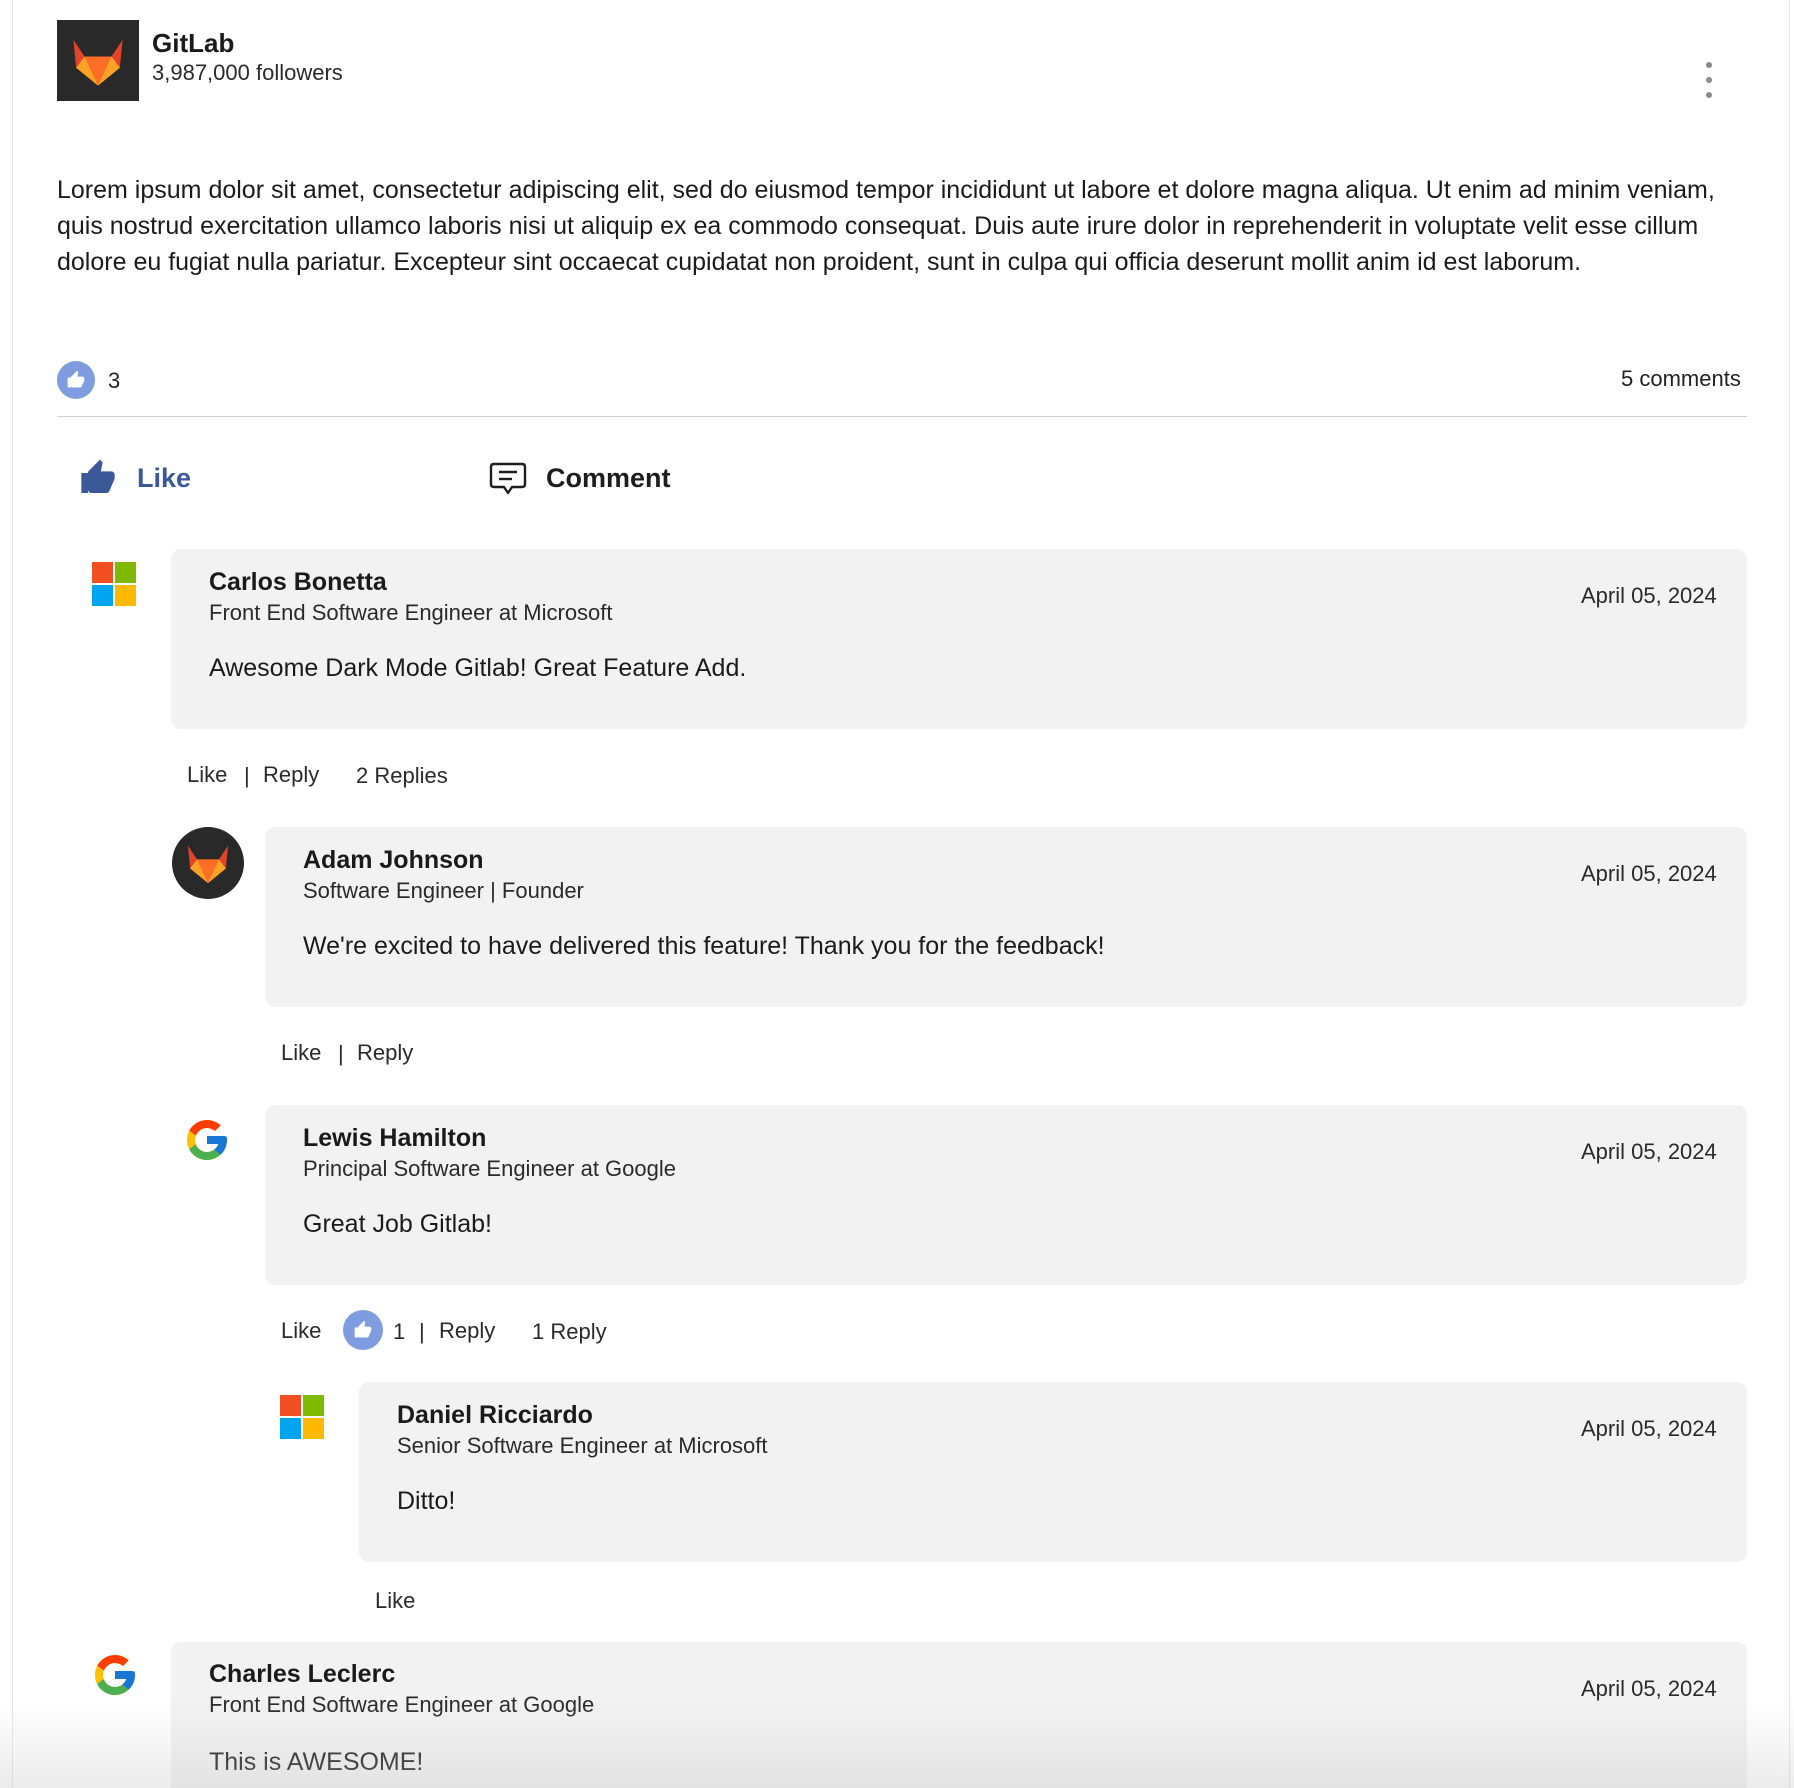 Image resolution: width=1794 pixels, height=1788 pixels. I want to click on gitlab-avatar, so click(208, 863).